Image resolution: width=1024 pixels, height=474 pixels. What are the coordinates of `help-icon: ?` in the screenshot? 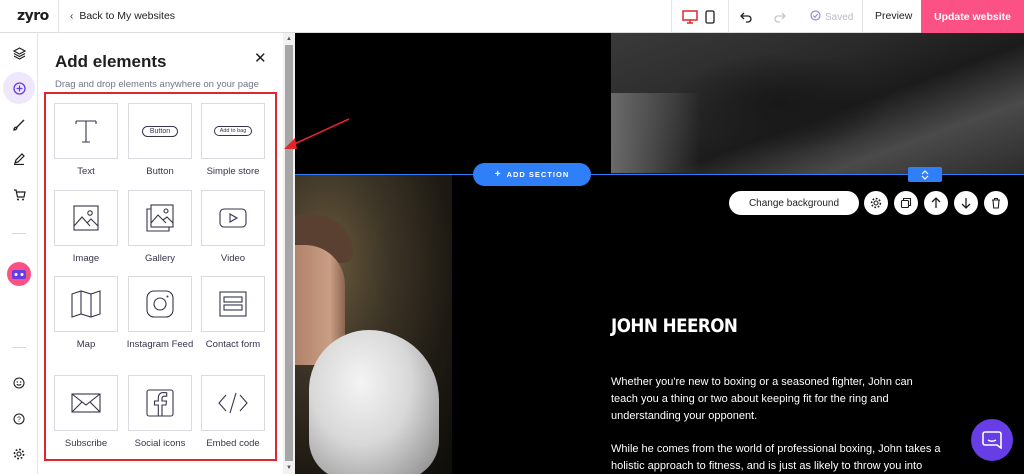 It's located at (19, 419).